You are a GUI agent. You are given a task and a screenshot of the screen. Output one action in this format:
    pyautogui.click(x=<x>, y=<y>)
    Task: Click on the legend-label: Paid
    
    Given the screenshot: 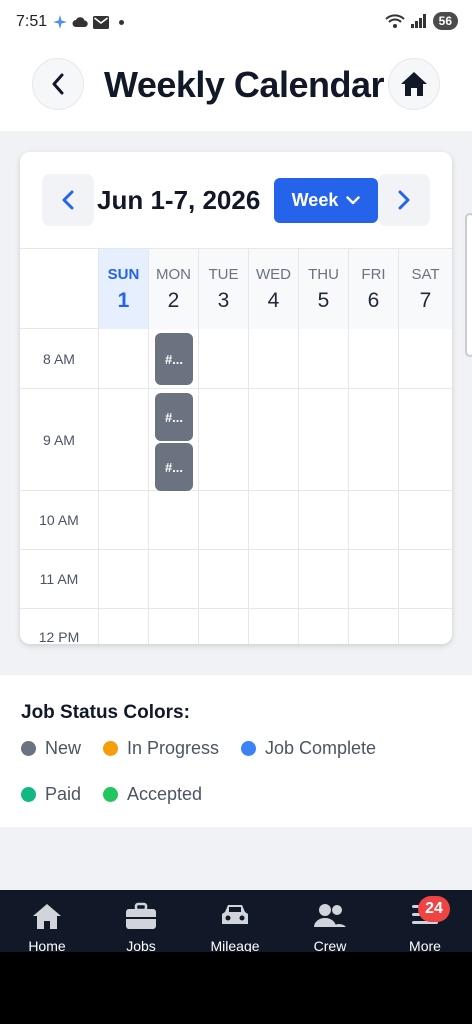 What is the action you would take?
    pyautogui.click(x=63, y=794)
    